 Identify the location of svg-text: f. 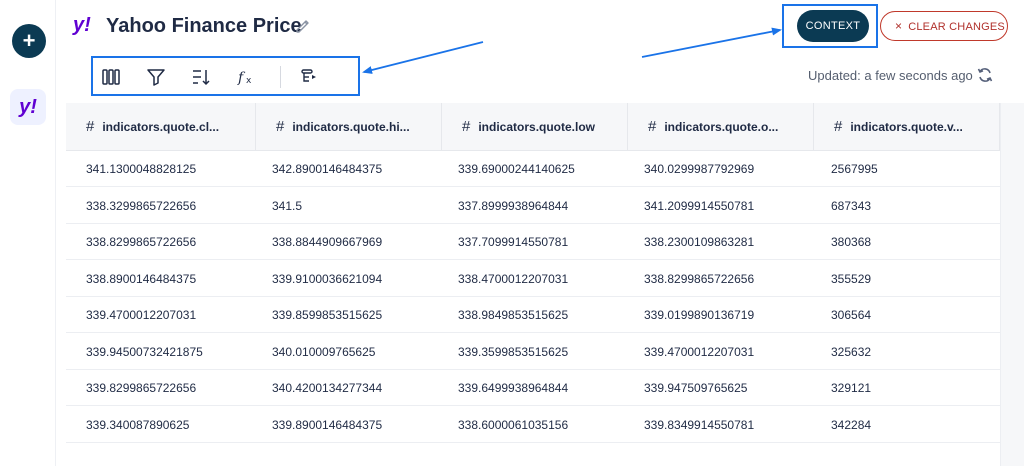
(241, 78).